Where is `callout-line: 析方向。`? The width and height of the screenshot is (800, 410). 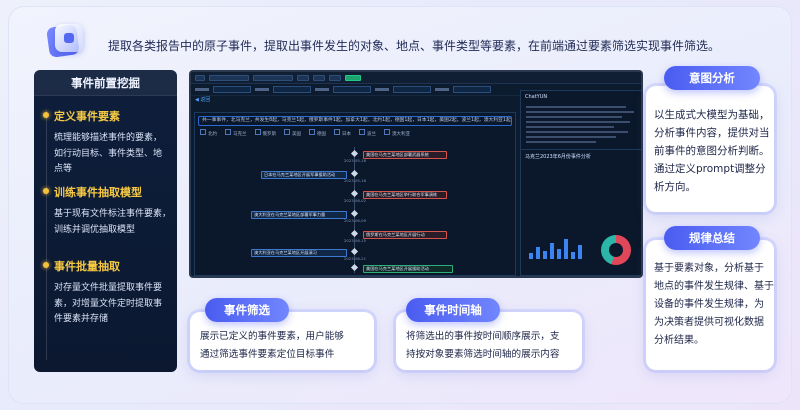
callout-line: 析方向。 is located at coordinates (675, 187).